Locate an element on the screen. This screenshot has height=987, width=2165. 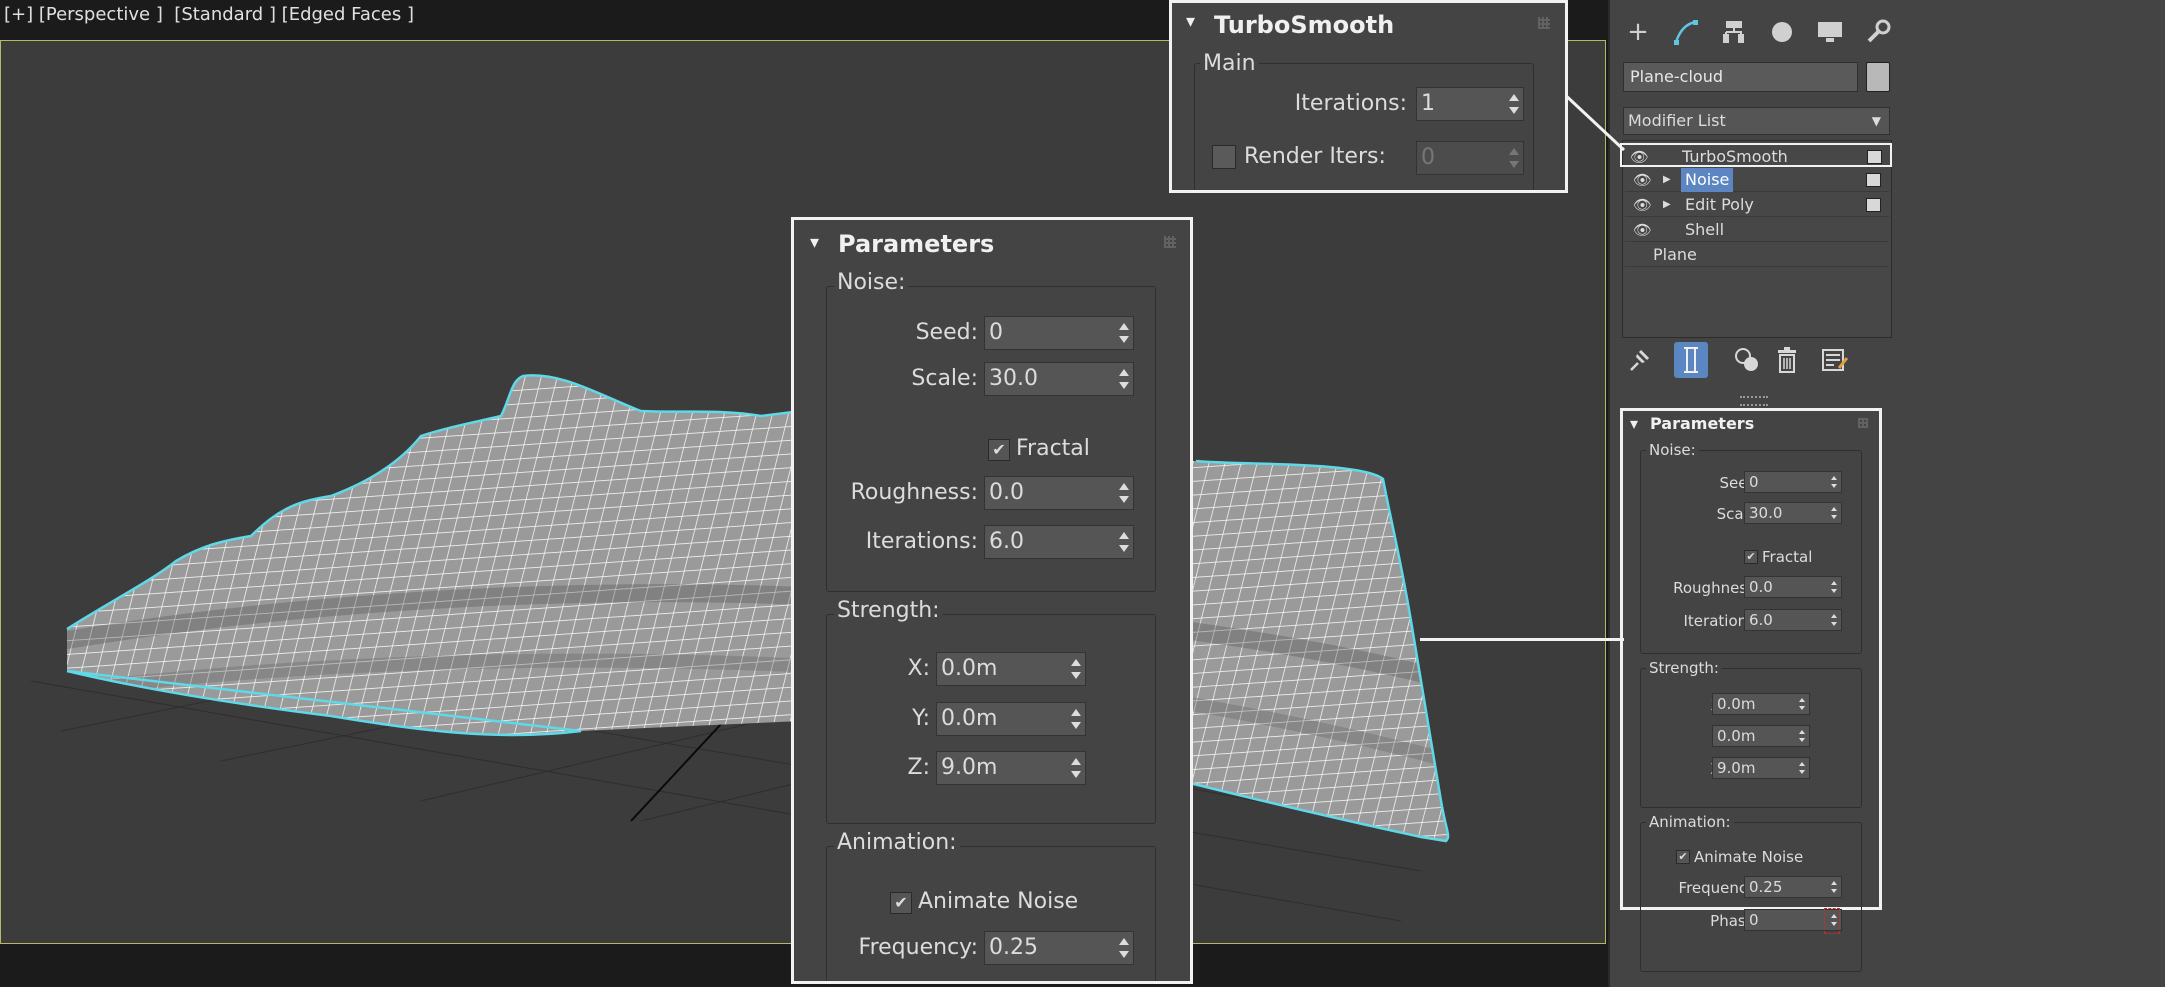
stack-toolbar is located at coordinates (1757, 362).